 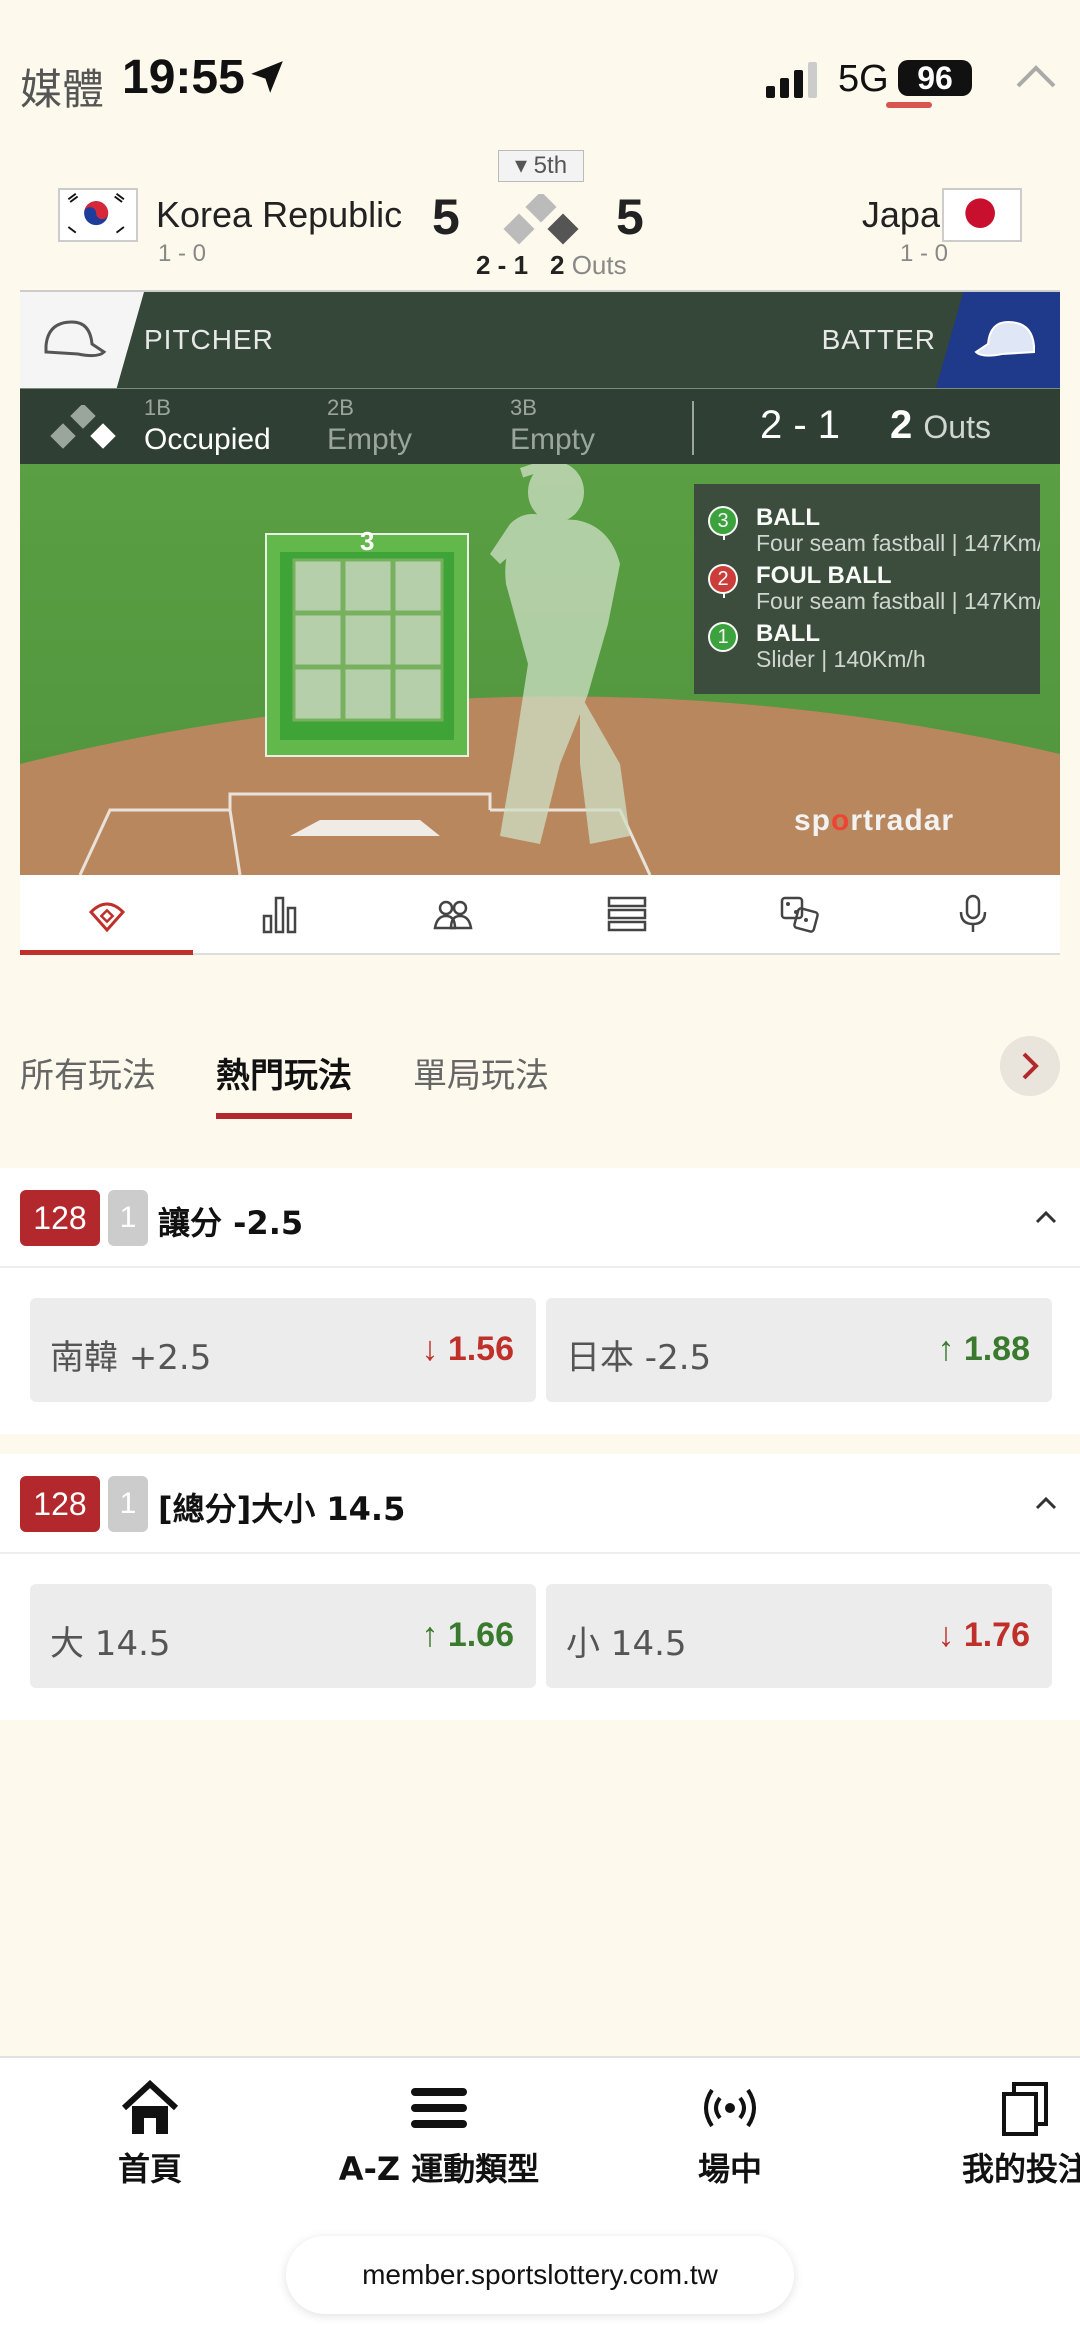 I want to click on odds-button: 小 14.5 ↓ 1.76, so click(x=799, y=1636).